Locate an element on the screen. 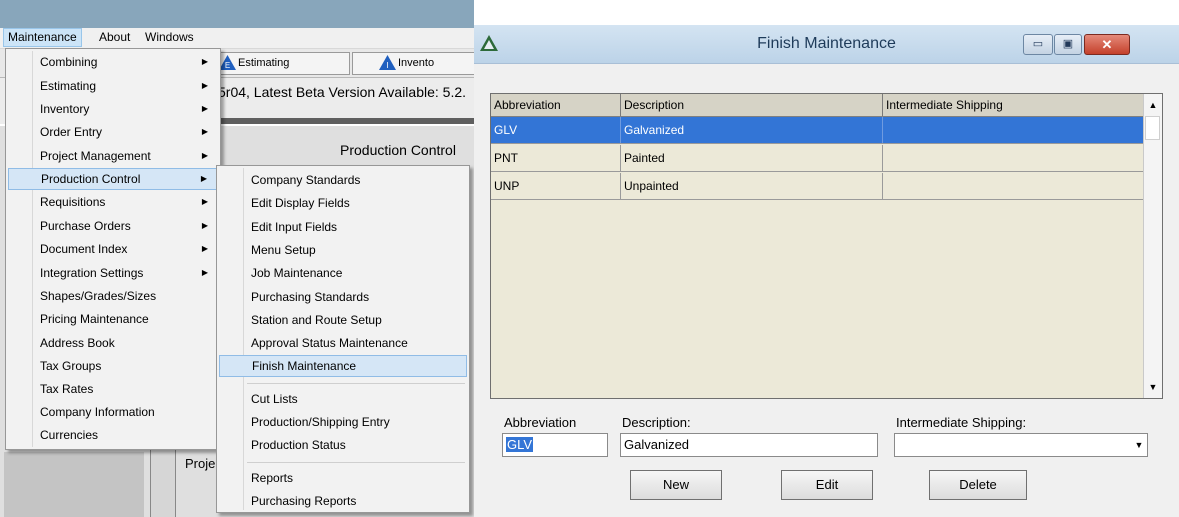  menu-item-pricing-maintenance: Pricing Maintenance is located at coordinates (113, 319).